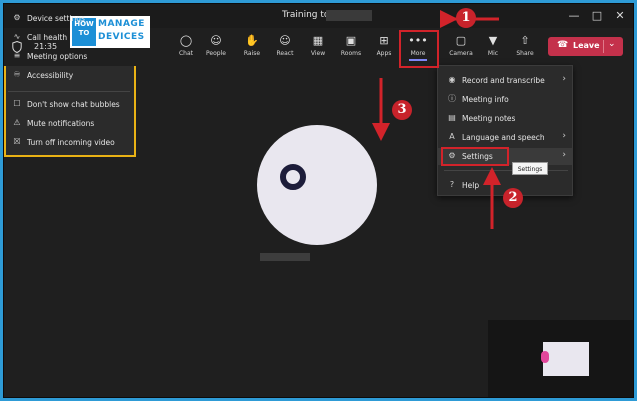 Image resolution: width=637 pixels, height=401 pixels. What do you see at coordinates (513, 198) in the screenshot?
I see `step-badge-2: 2` at bounding box center [513, 198].